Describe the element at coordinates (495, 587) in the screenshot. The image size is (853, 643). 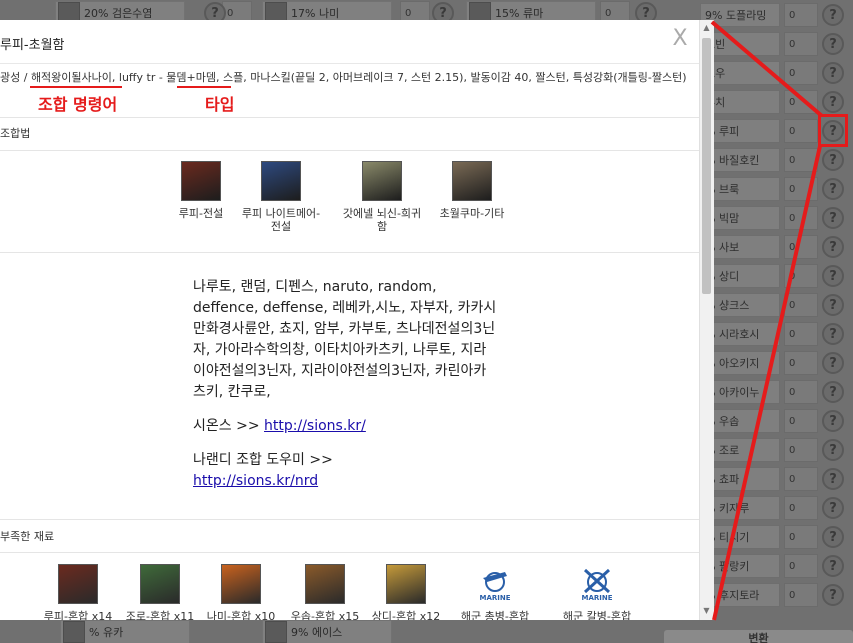
I see `marine-gun-icon: MARINE` at that location.